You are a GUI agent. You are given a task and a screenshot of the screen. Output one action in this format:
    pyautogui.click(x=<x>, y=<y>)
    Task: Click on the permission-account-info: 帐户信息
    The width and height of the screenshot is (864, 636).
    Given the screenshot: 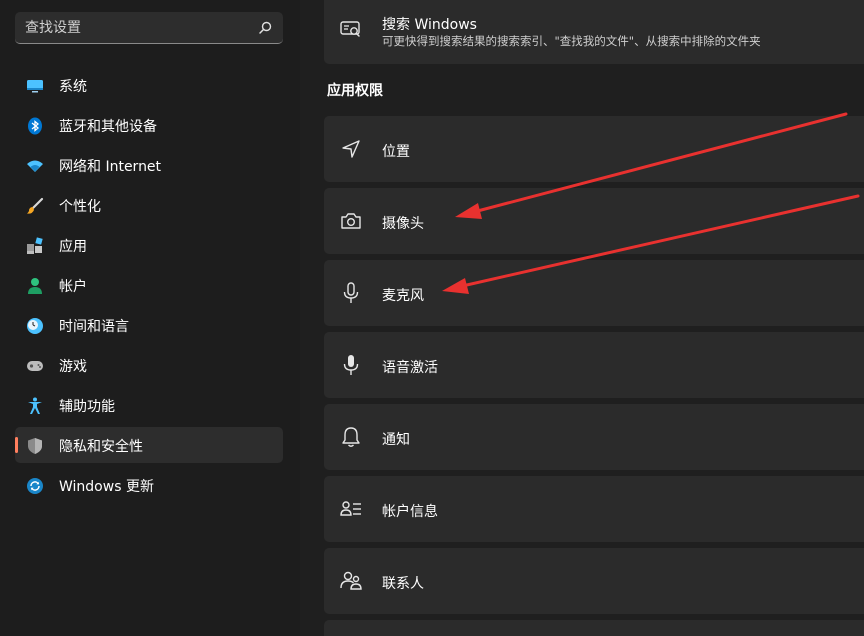 What is the action you would take?
    pyautogui.click(x=594, y=509)
    